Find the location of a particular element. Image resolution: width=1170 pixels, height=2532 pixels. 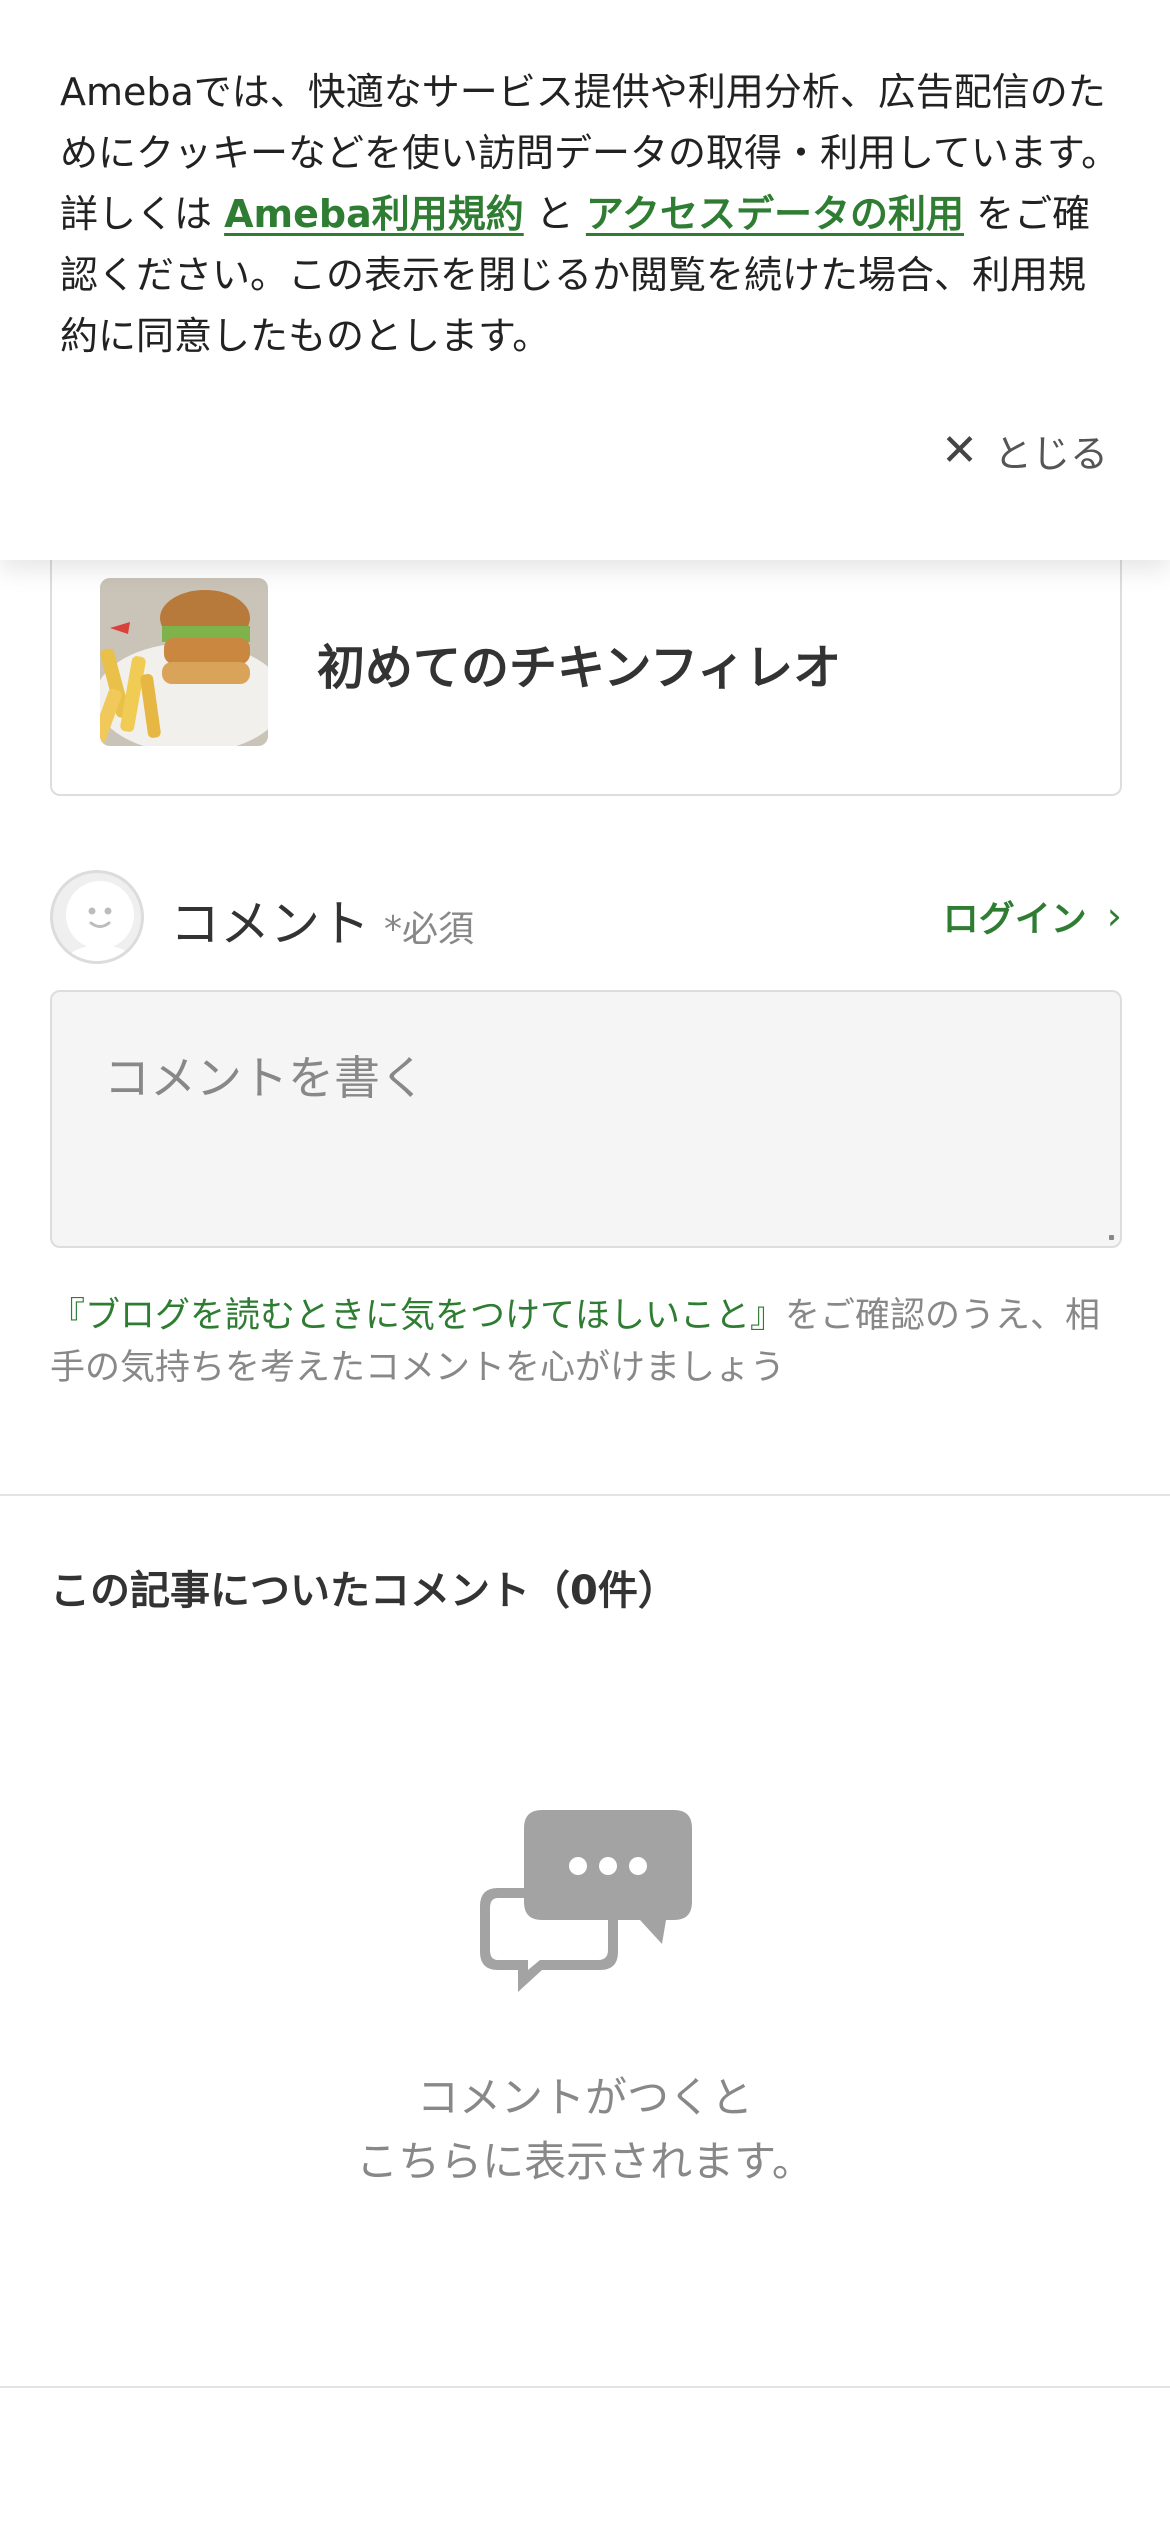

guidelines-link: 『ブログを読むときに気をつけてほしいこと』 is located at coordinates (417, 1316).